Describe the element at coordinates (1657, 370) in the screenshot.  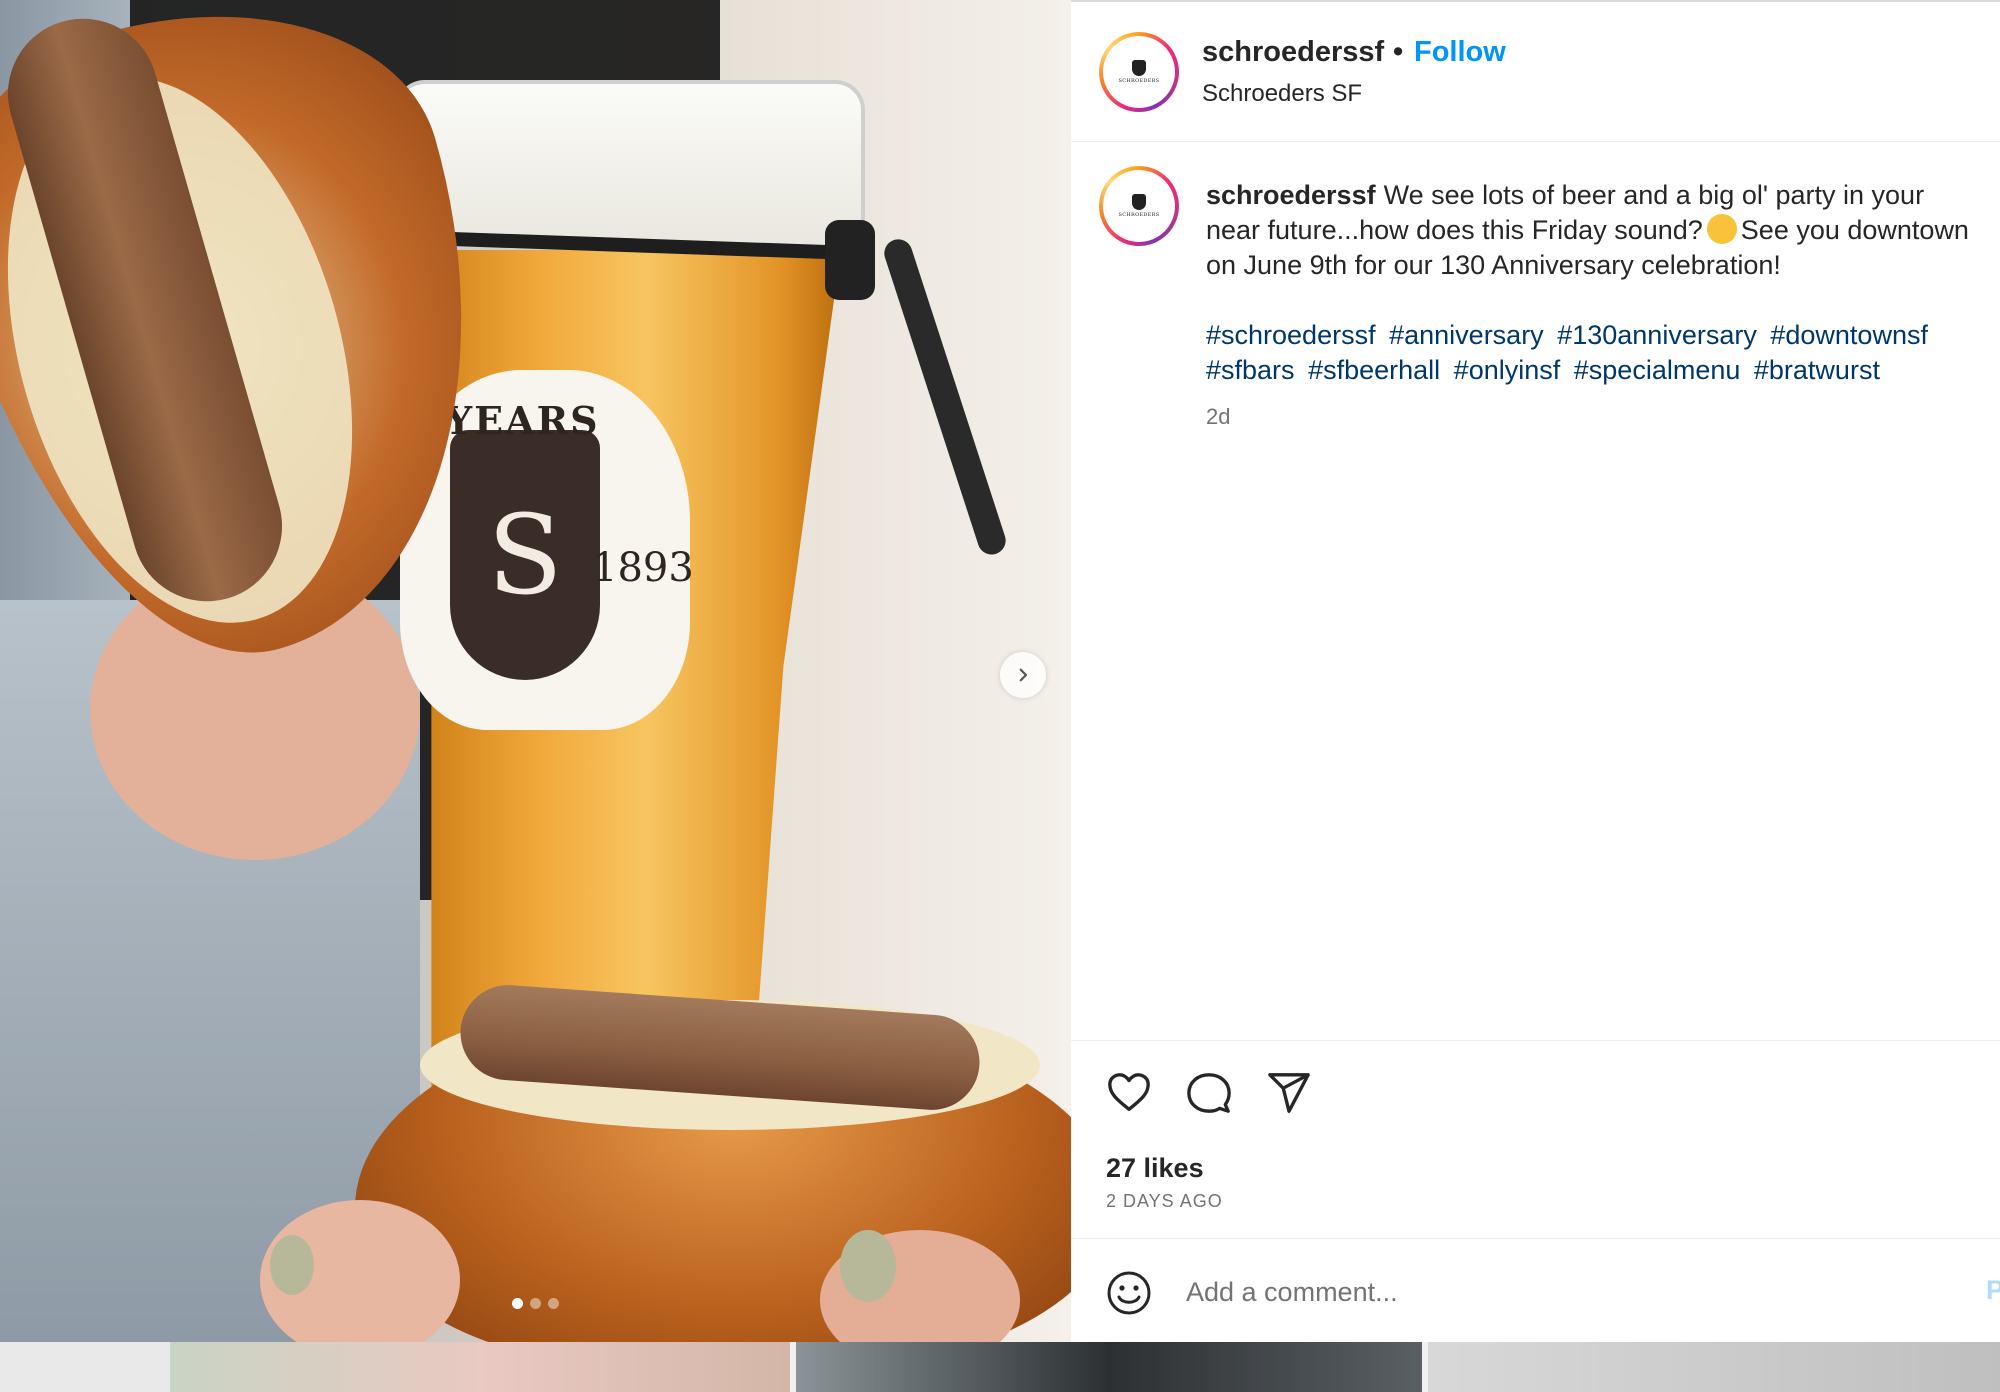
I see `hashtag-link: #specialmenu` at that location.